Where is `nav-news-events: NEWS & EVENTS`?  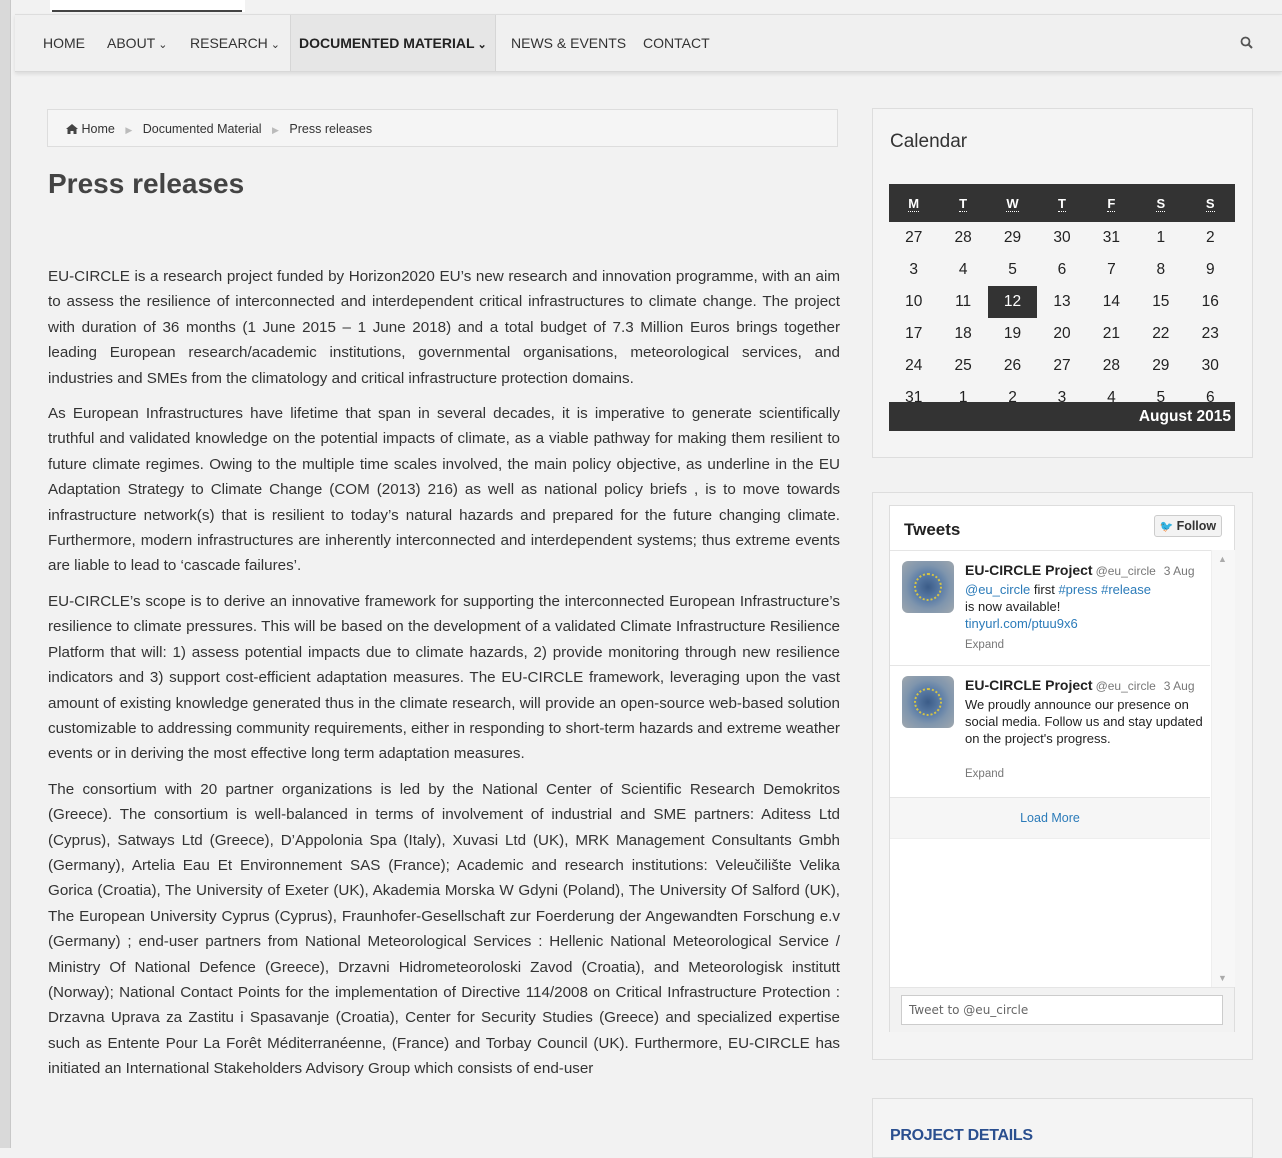
nav-news-events: NEWS & EVENTS is located at coordinates (568, 43).